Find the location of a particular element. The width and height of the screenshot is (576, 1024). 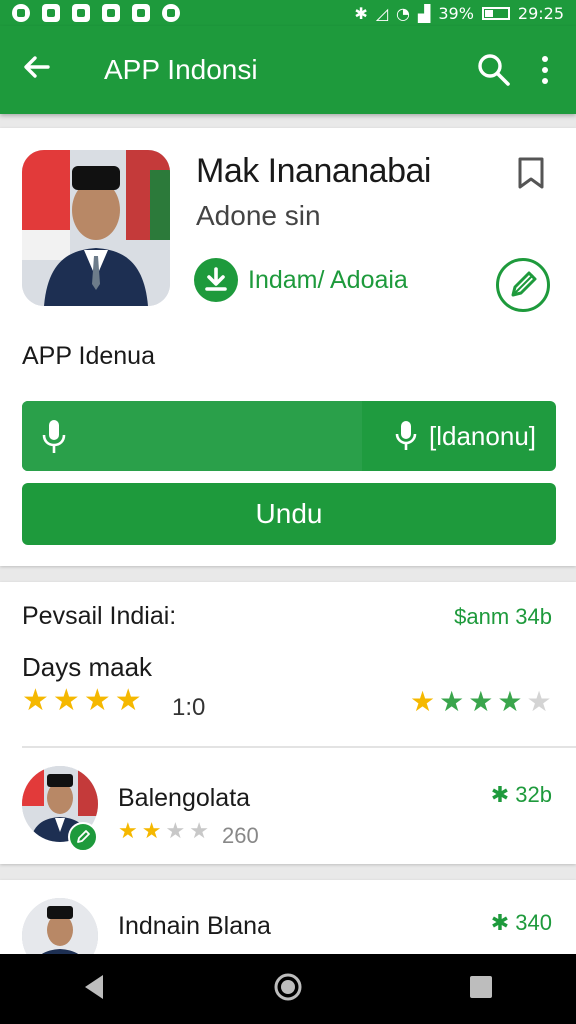

app-subtitle: APP Idenua is located at coordinates (88, 356).